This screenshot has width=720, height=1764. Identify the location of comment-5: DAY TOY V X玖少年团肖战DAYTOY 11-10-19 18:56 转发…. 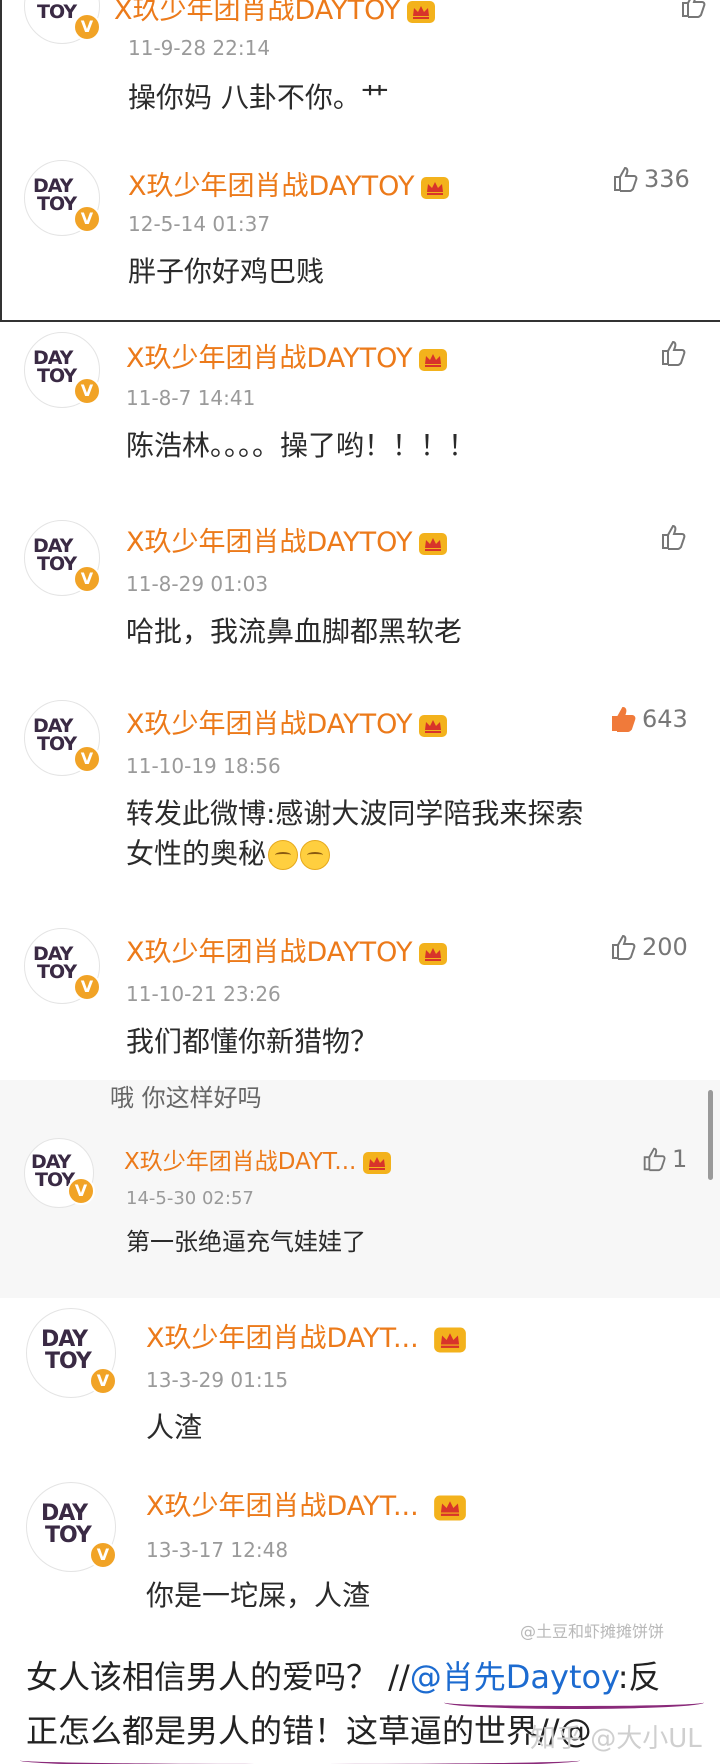
(360, 796).